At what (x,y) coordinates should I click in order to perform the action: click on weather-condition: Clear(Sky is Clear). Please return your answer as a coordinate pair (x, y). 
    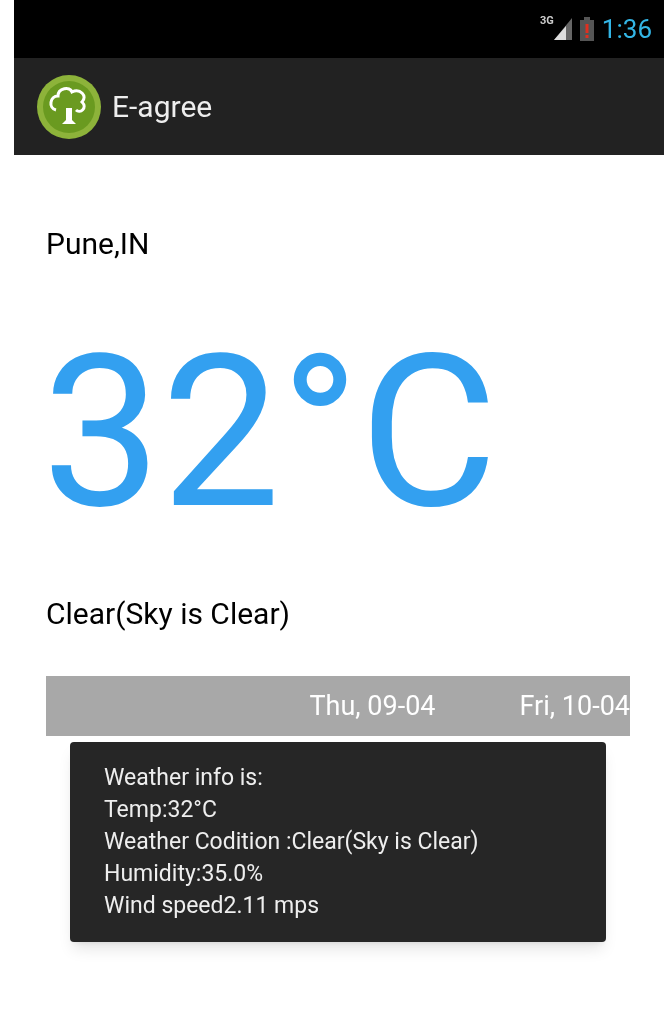
    Looking at the image, I should click on (168, 614).